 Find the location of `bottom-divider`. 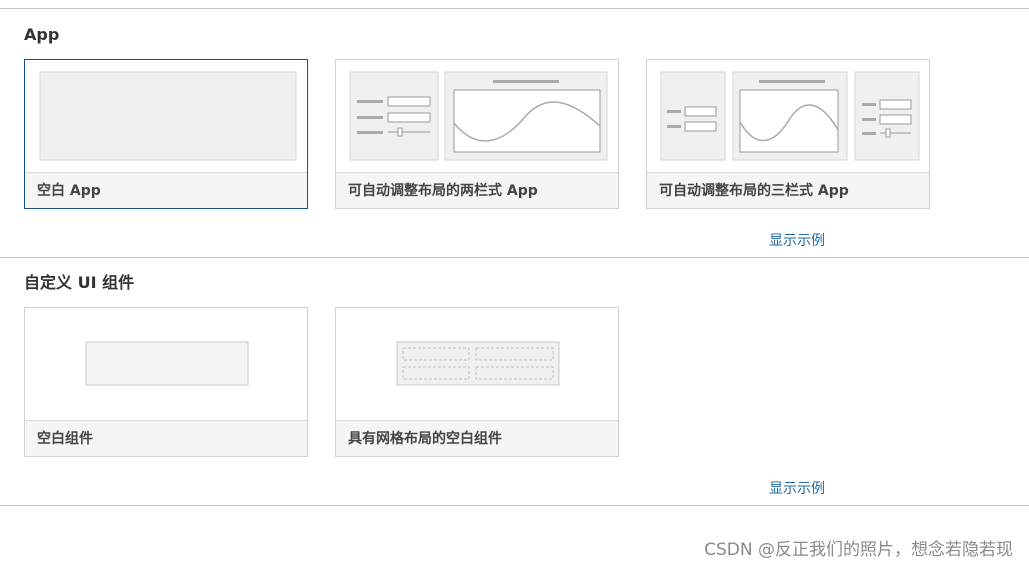

bottom-divider is located at coordinates (514, 505).